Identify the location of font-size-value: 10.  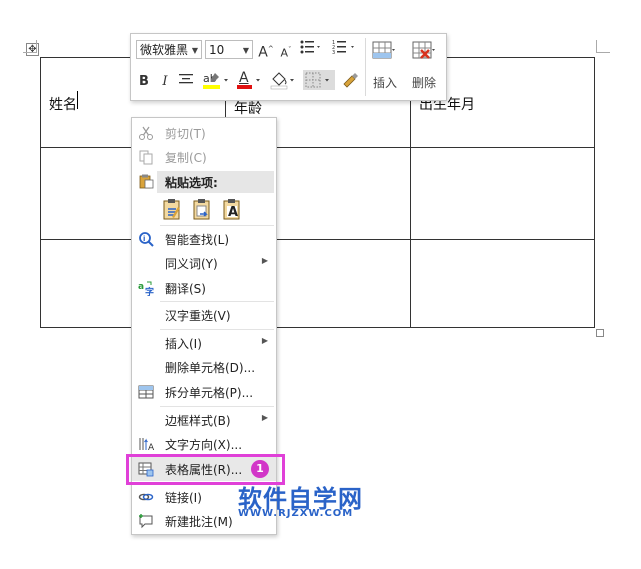
(217, 50).